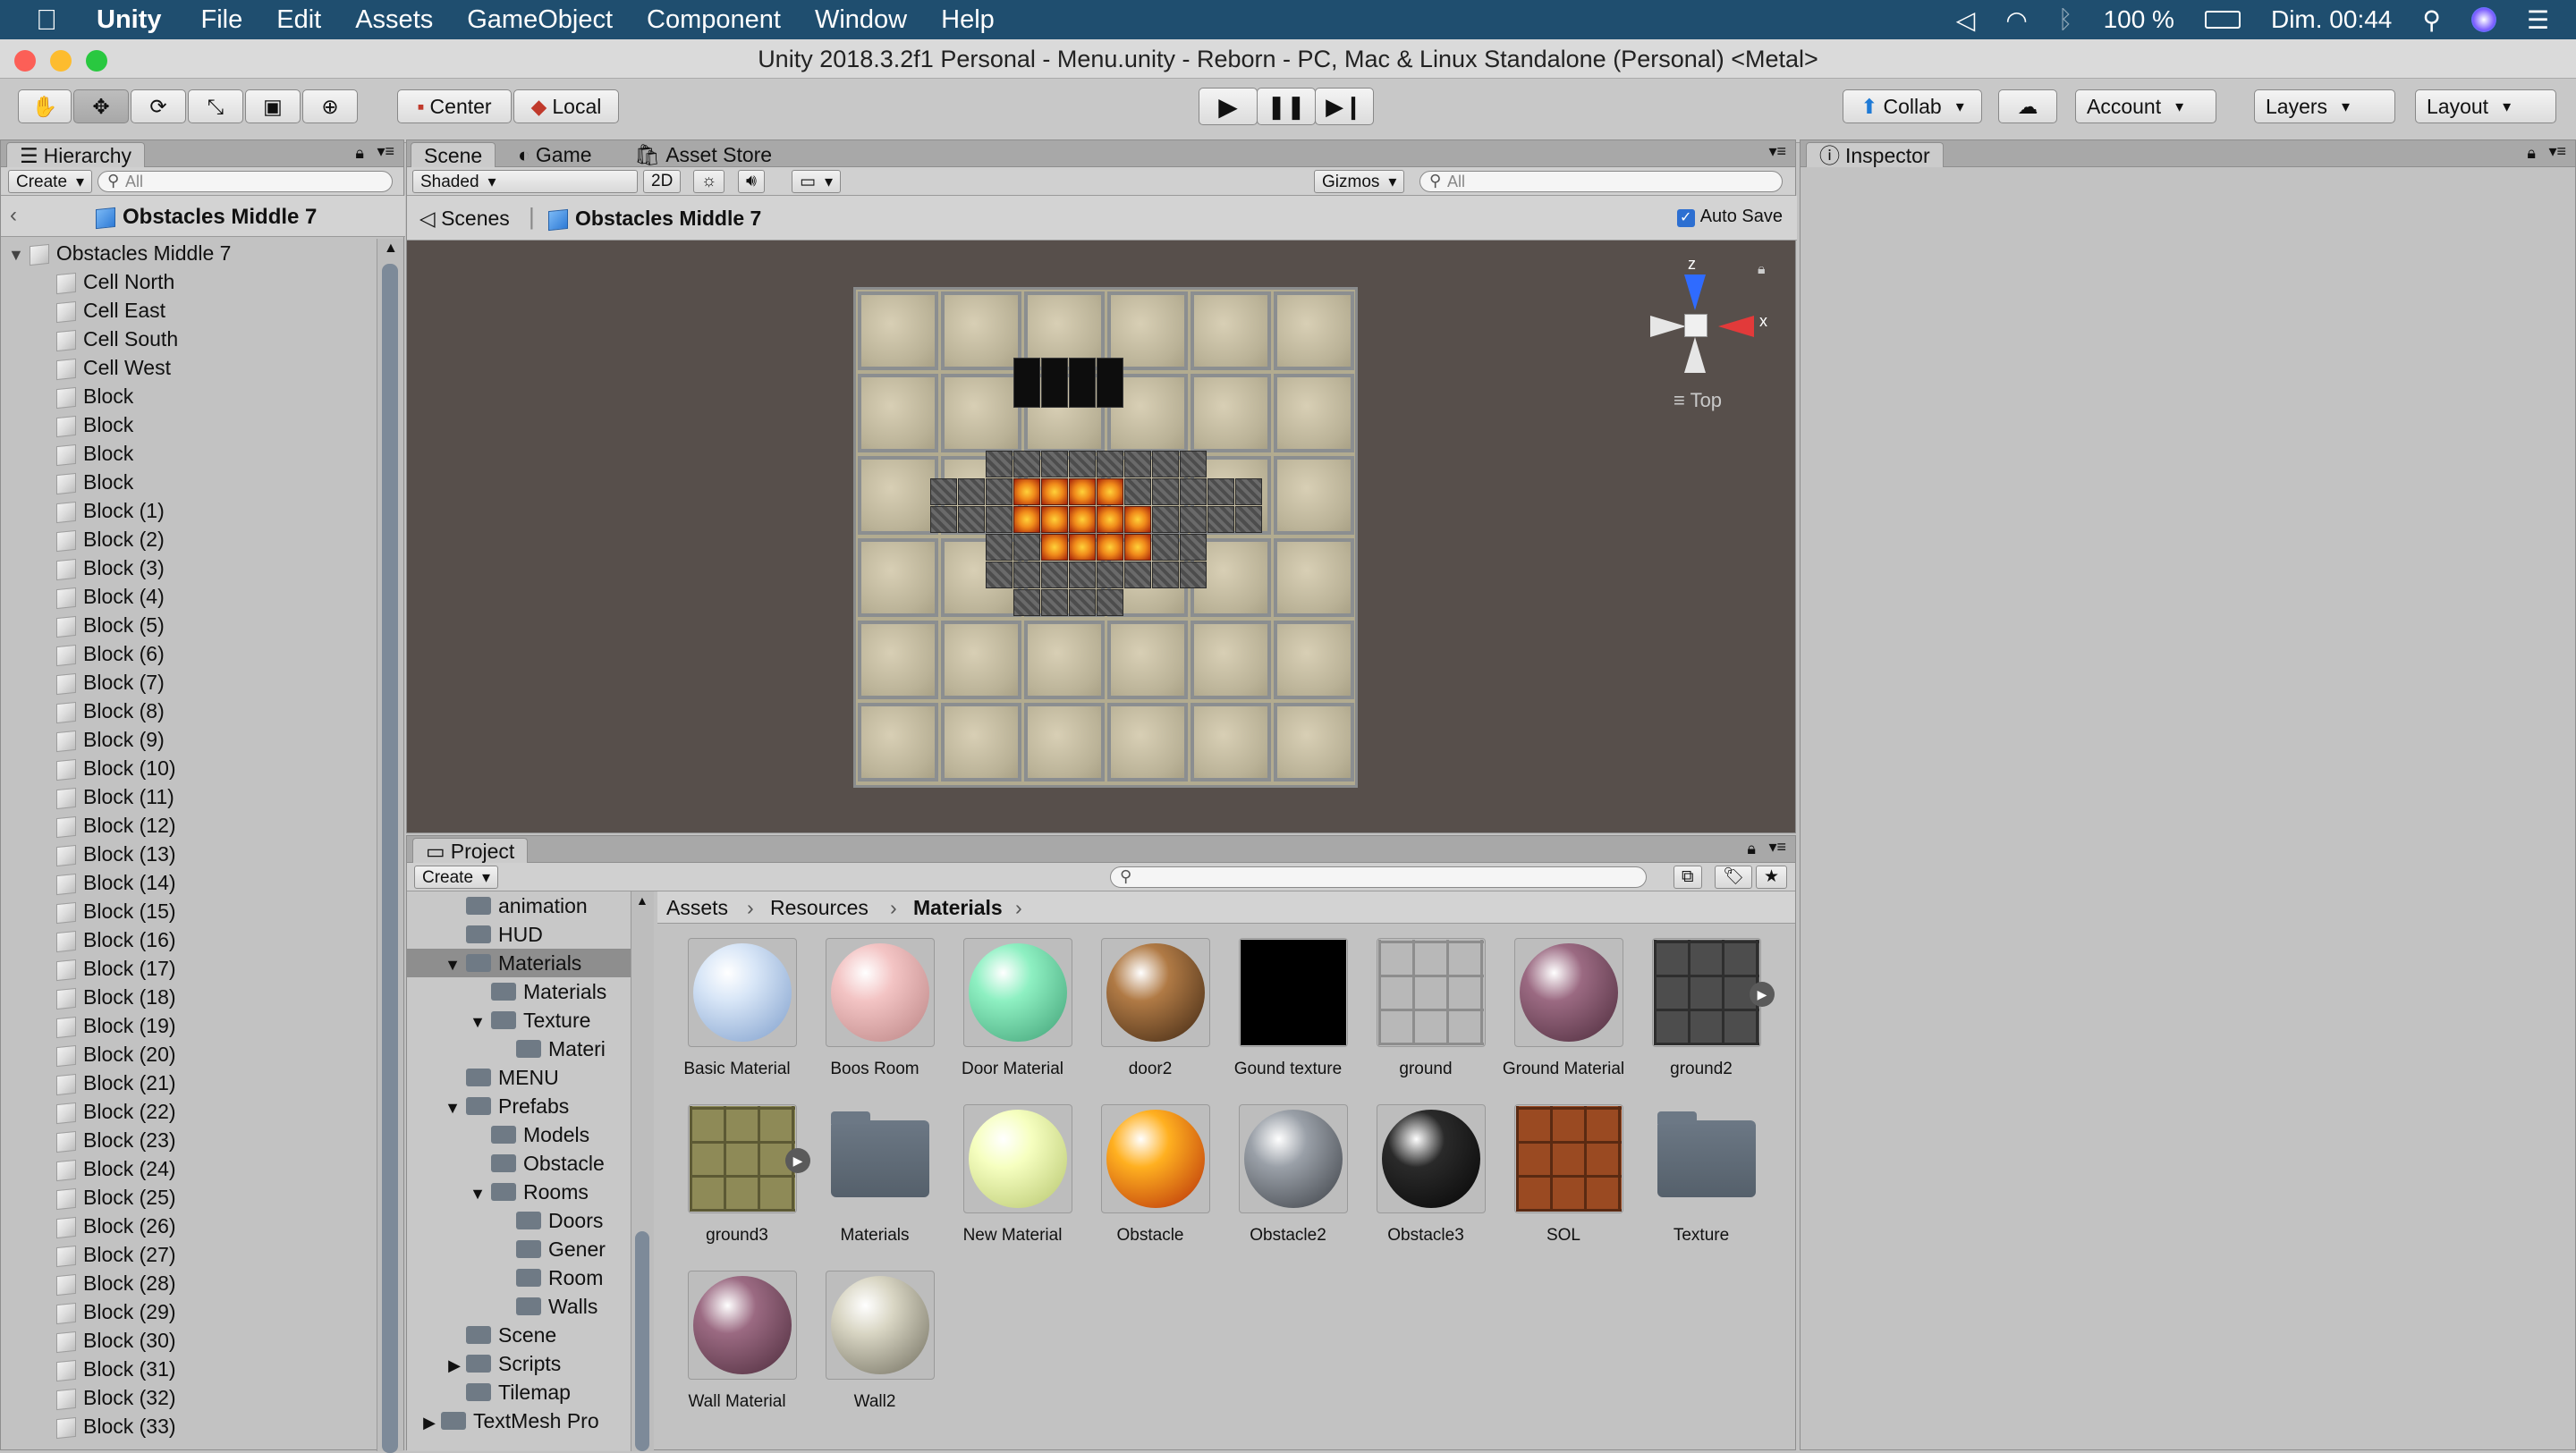 This screenshot has width=2576, height=1453. Describe the element at coordinates (642, 1171) in the screenshot. I see `project-tree-scrollbar: ▲` at that location.